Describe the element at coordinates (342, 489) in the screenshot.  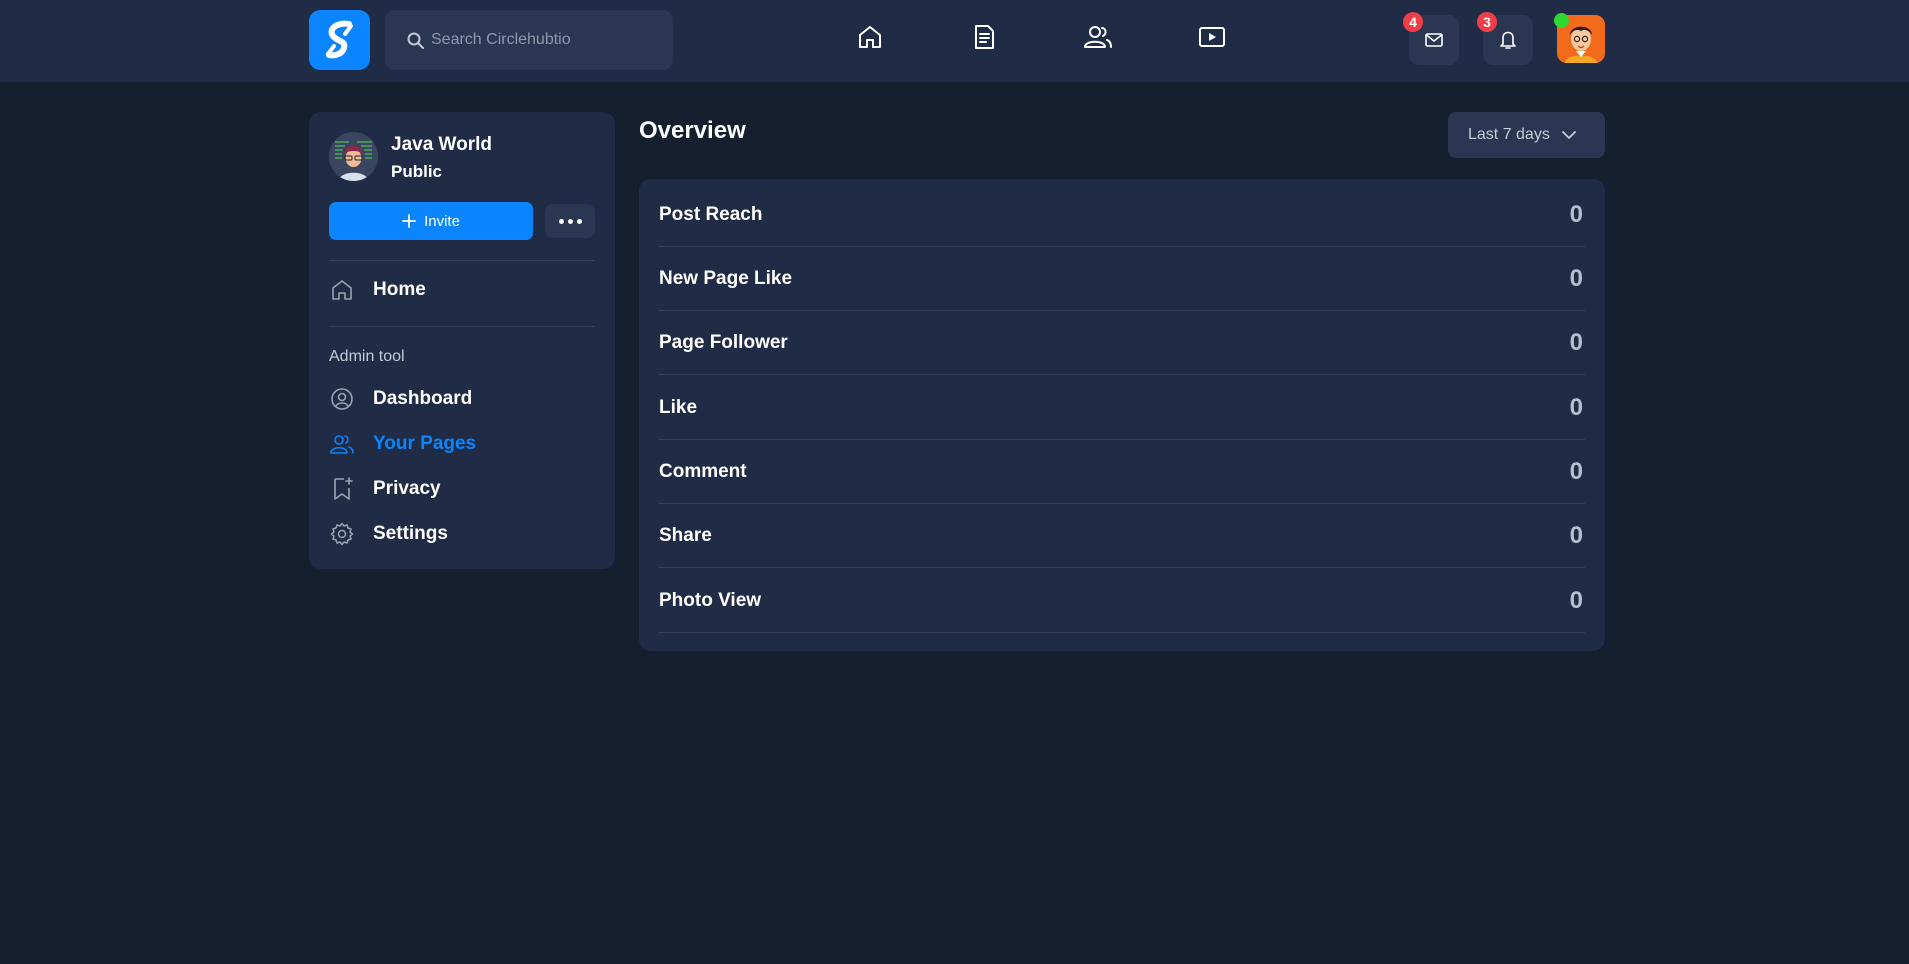
I see `bookmark-icon` at that location.